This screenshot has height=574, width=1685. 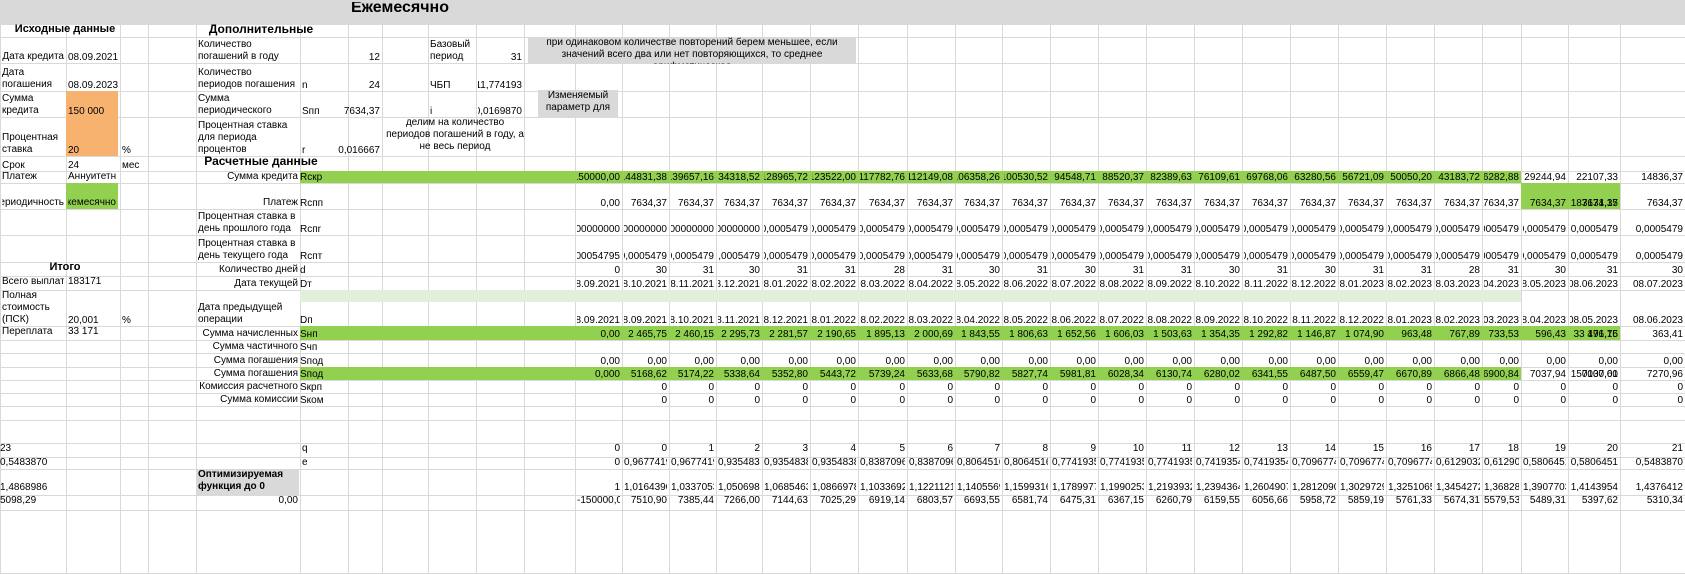 I want to click on table-cell: 08.07.2022, so click(x=1074, y=283).